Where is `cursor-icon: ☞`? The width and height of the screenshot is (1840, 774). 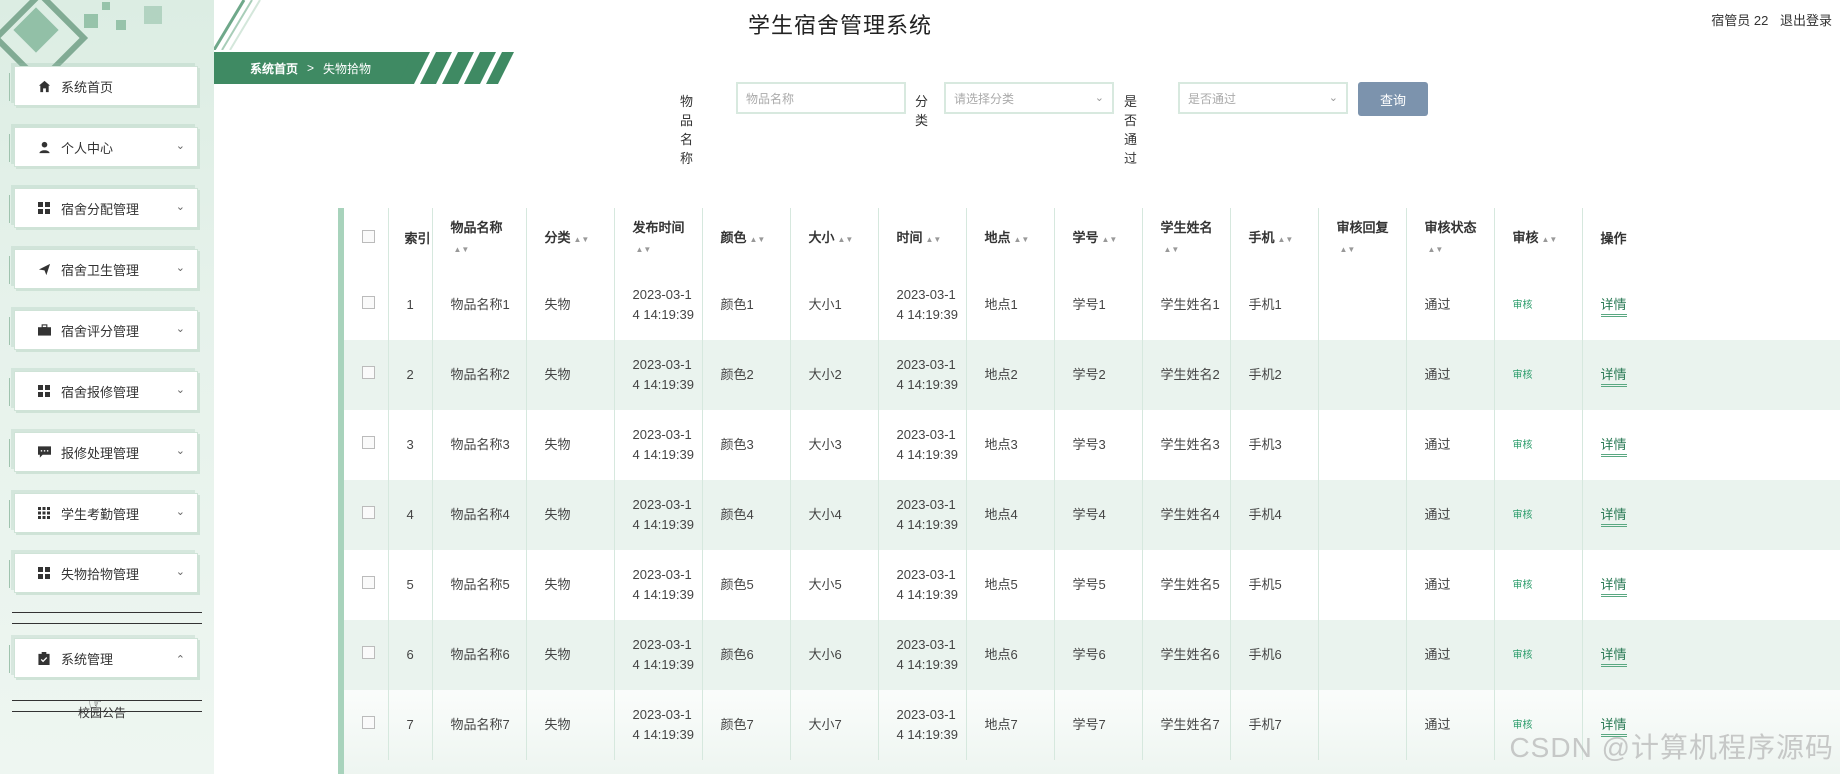
cursor-icon: ☞ is located at coordinates (95, 704).